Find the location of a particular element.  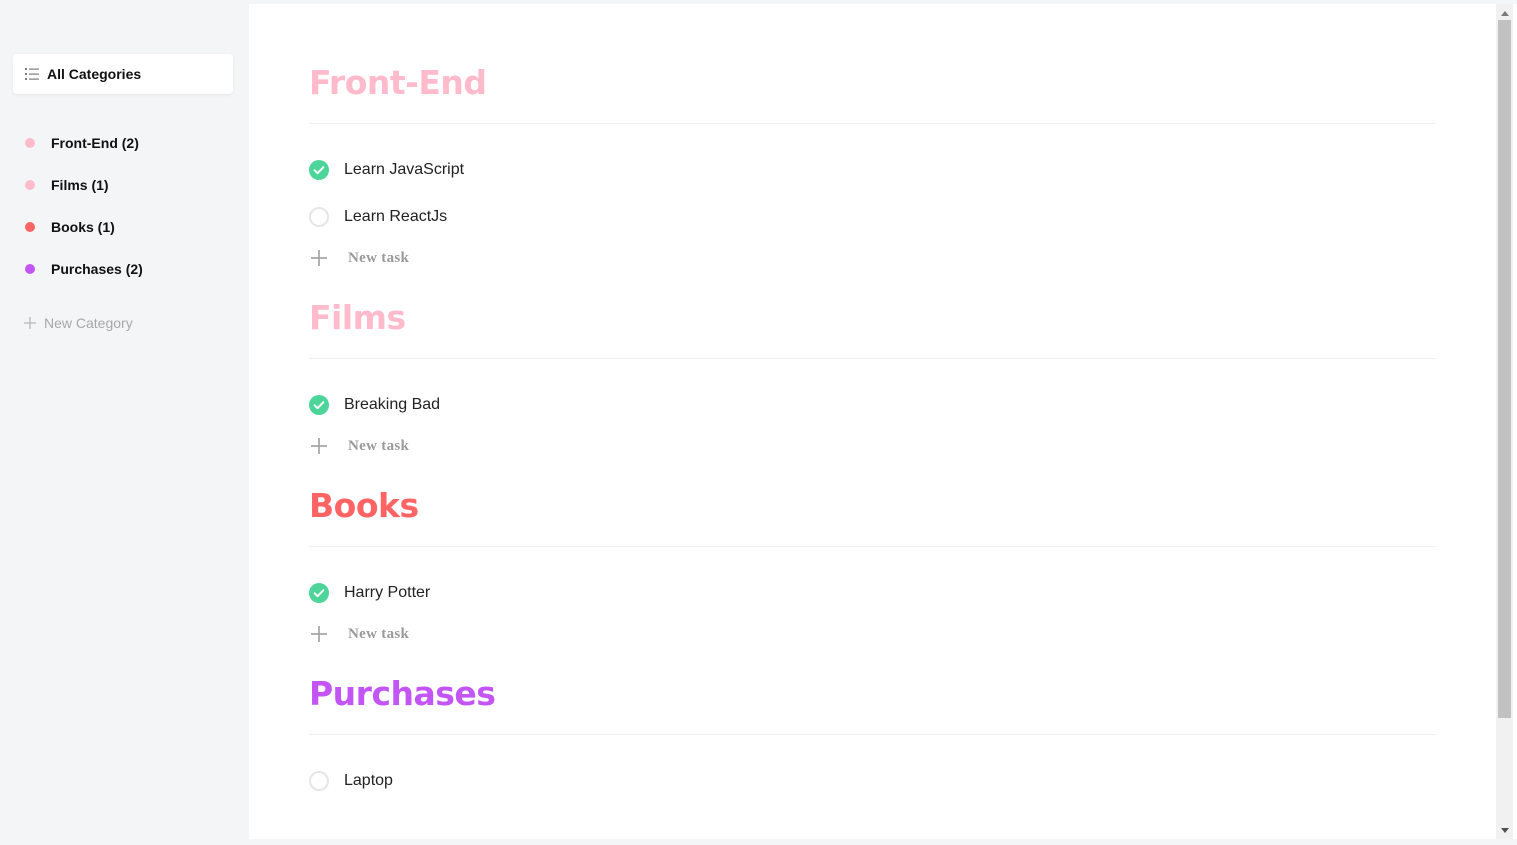

scroll-down-arrow-icon is located at coordinates (1504, 830).